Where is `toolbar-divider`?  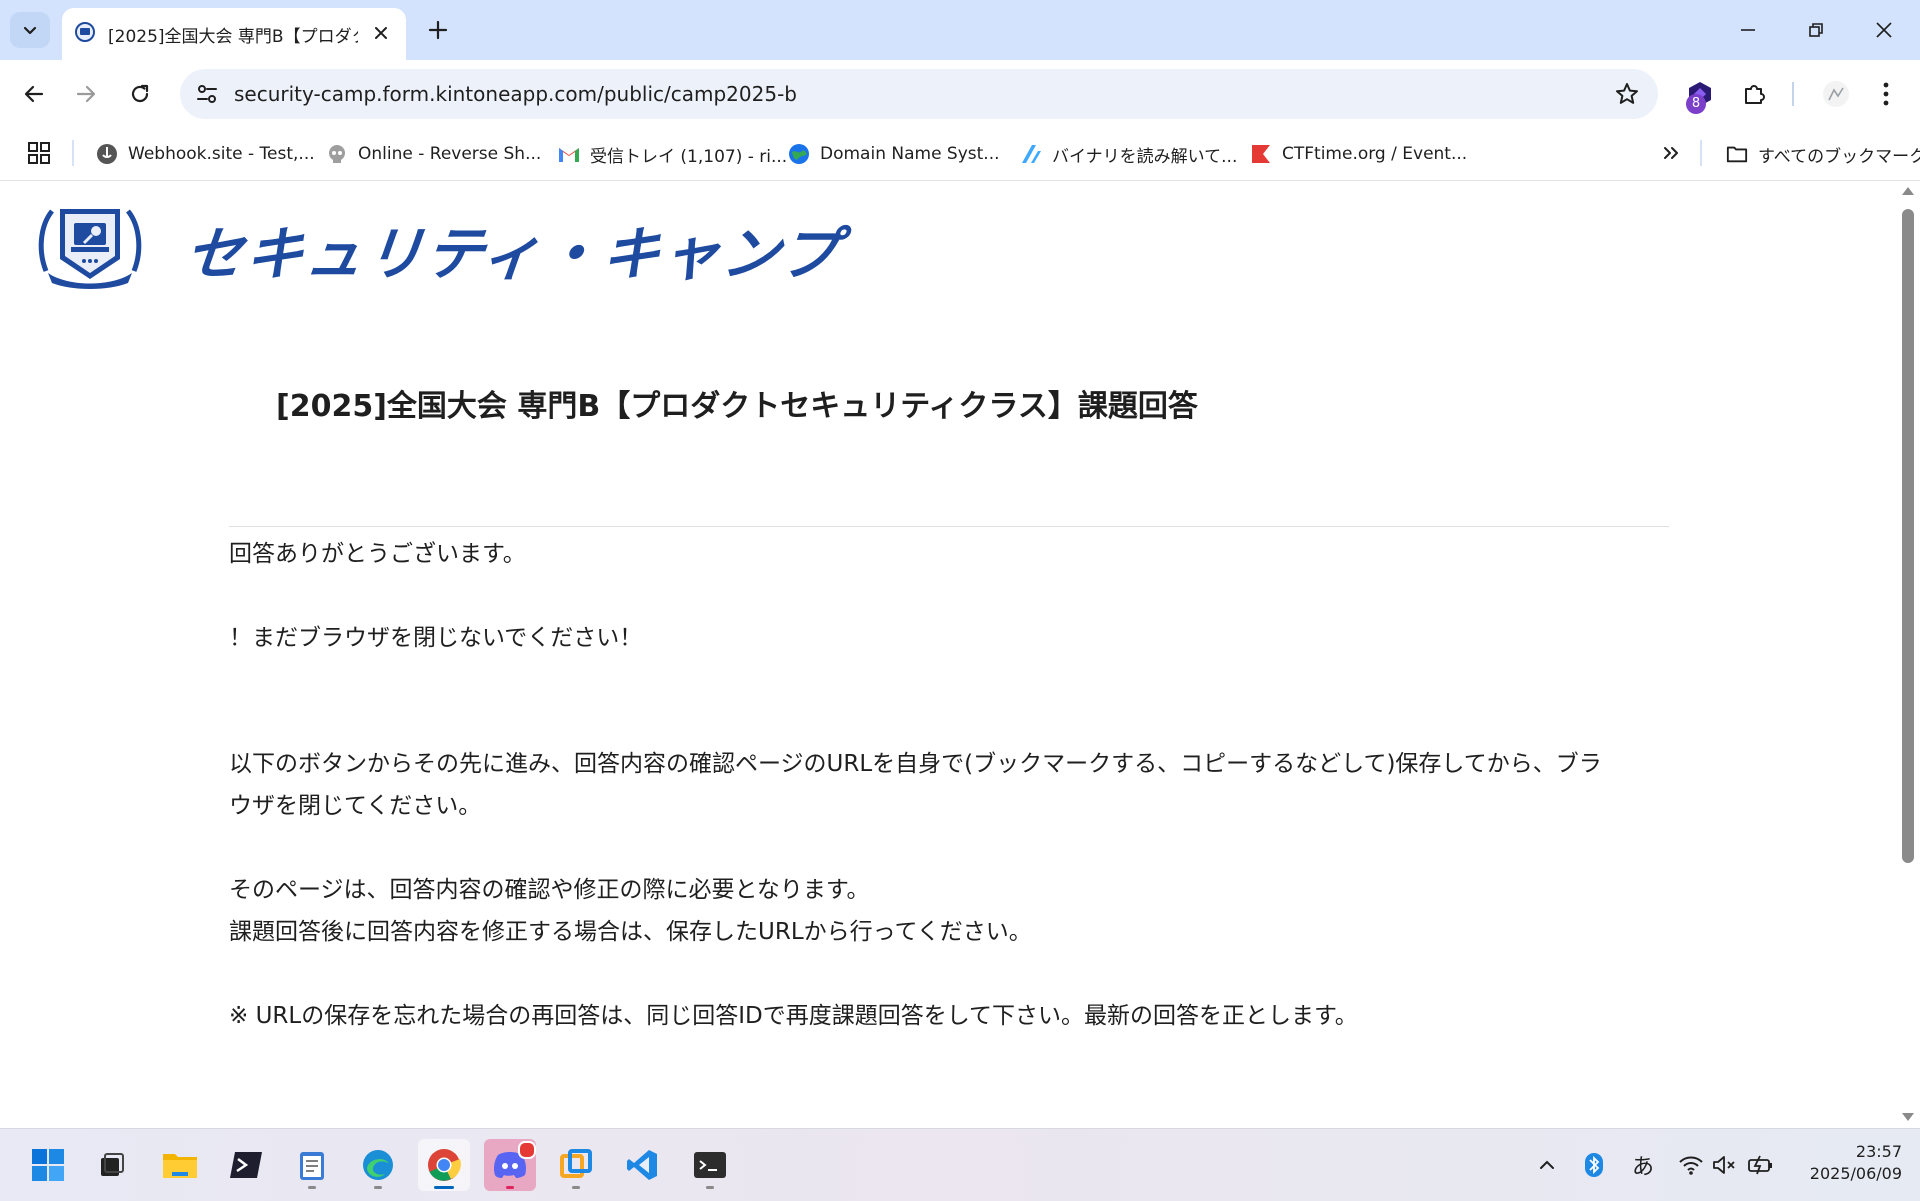 toolbar-divider is located at coordinates (1793, 94).